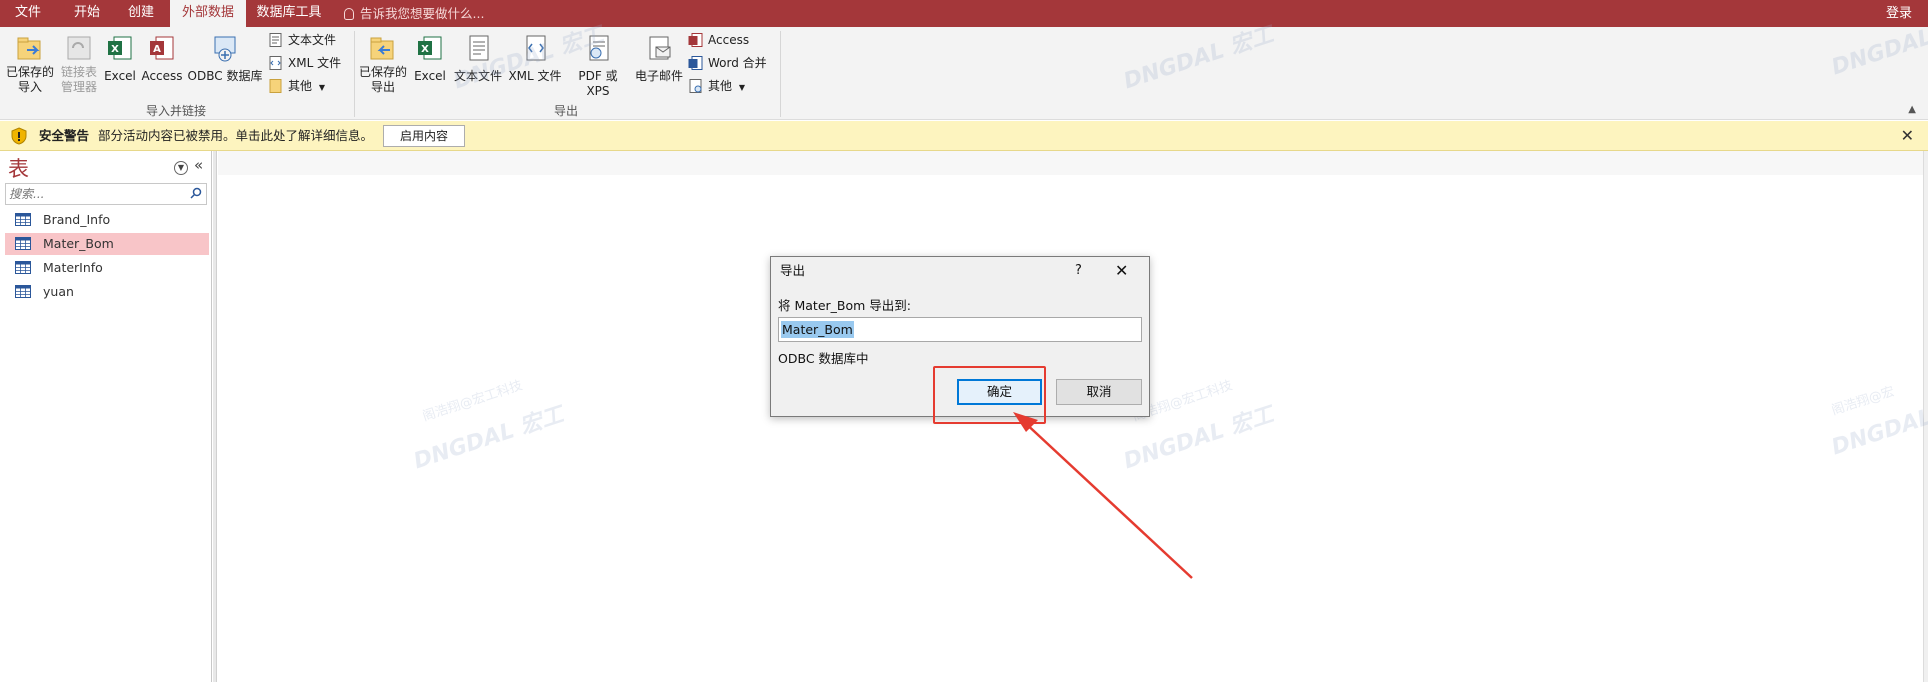 This screenshot has height=682, width=1928. I want to click on export-excel-label: Excel, so click(430, 76).